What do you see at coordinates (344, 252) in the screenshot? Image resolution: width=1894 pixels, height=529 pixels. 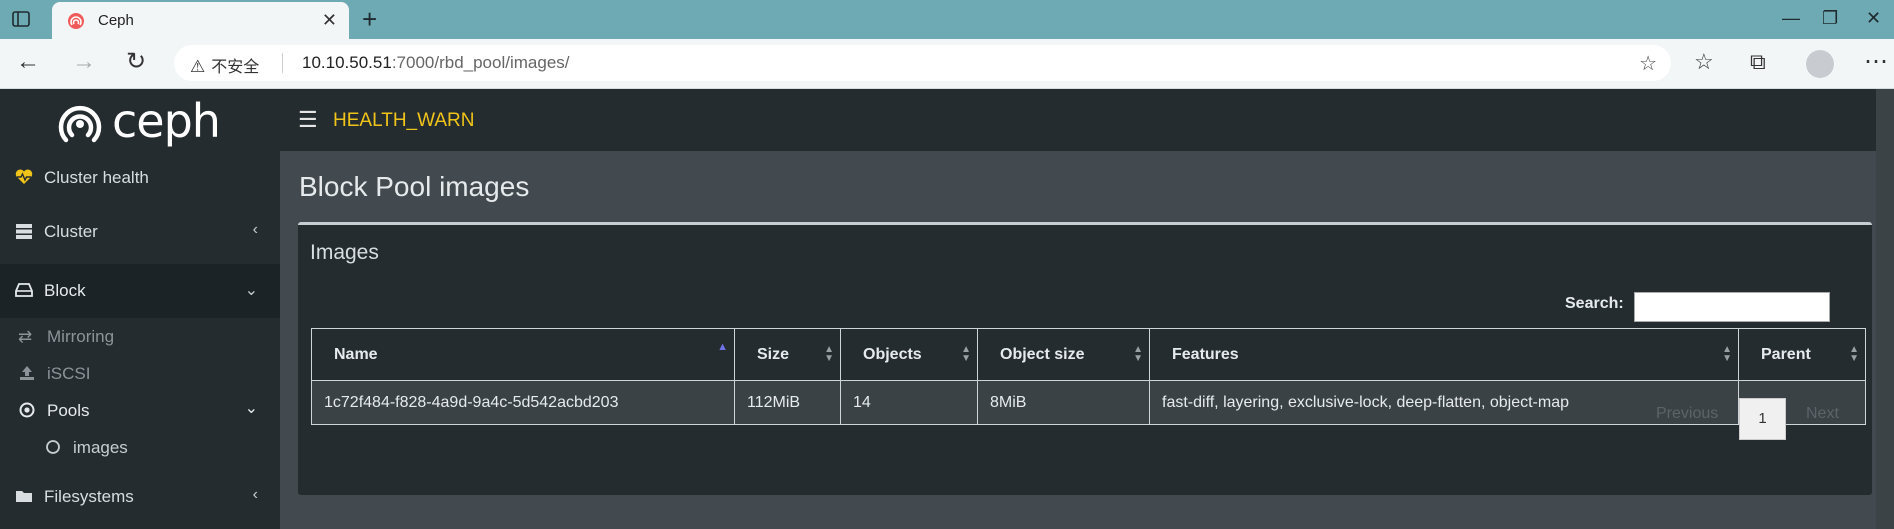 I see `panel-title: Images` at bounding box center [344, 252].